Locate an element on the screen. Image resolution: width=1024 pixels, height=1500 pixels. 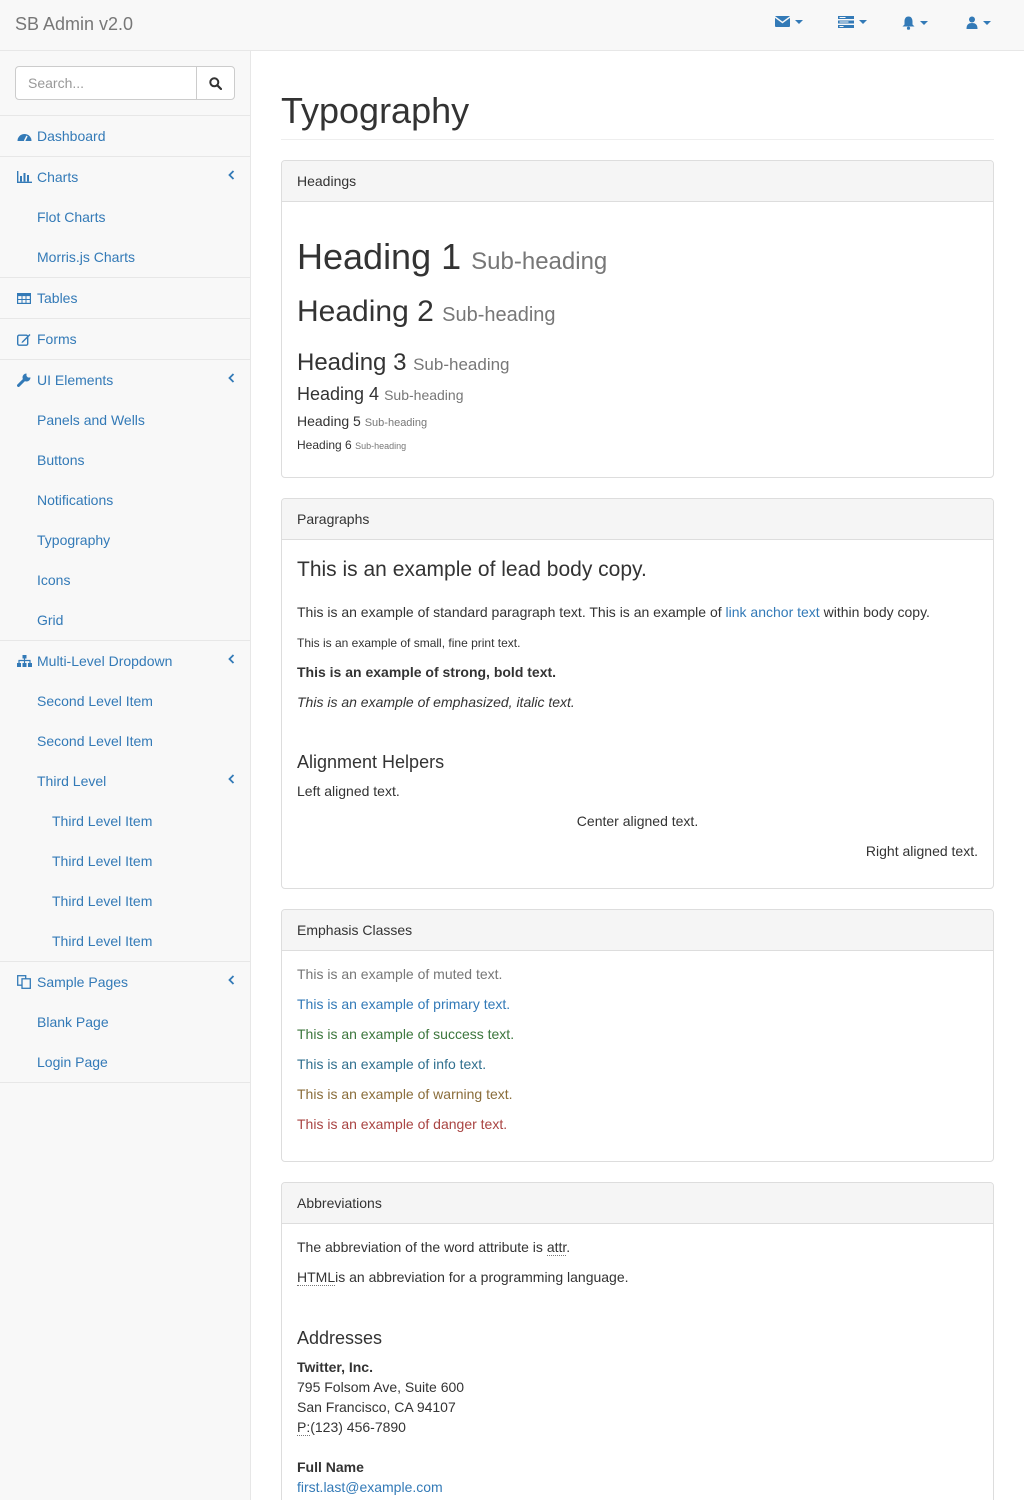
lead-paragraph: This is an example of lead body copy. is located at coordinates (472, 569).